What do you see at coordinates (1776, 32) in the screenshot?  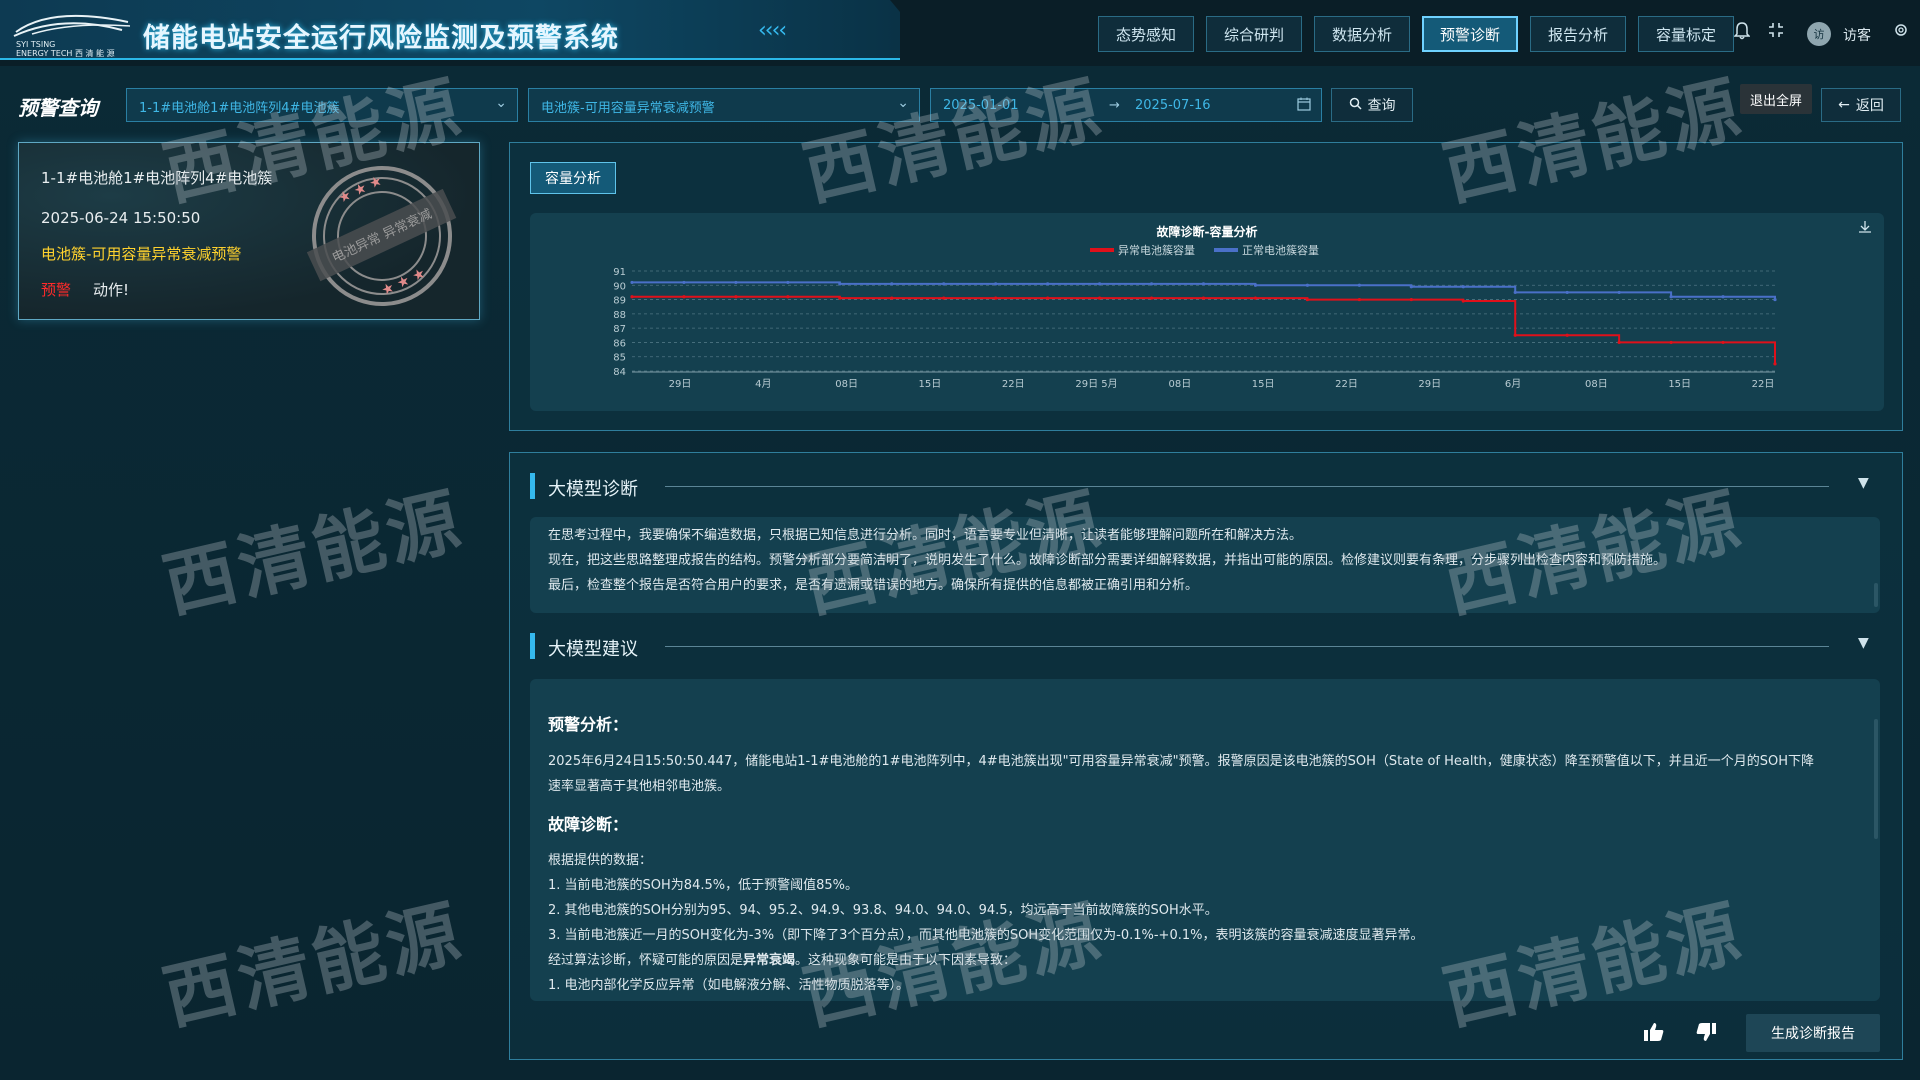 I see `fullscreen-exit-icon` at bounding box center [1776, 32].